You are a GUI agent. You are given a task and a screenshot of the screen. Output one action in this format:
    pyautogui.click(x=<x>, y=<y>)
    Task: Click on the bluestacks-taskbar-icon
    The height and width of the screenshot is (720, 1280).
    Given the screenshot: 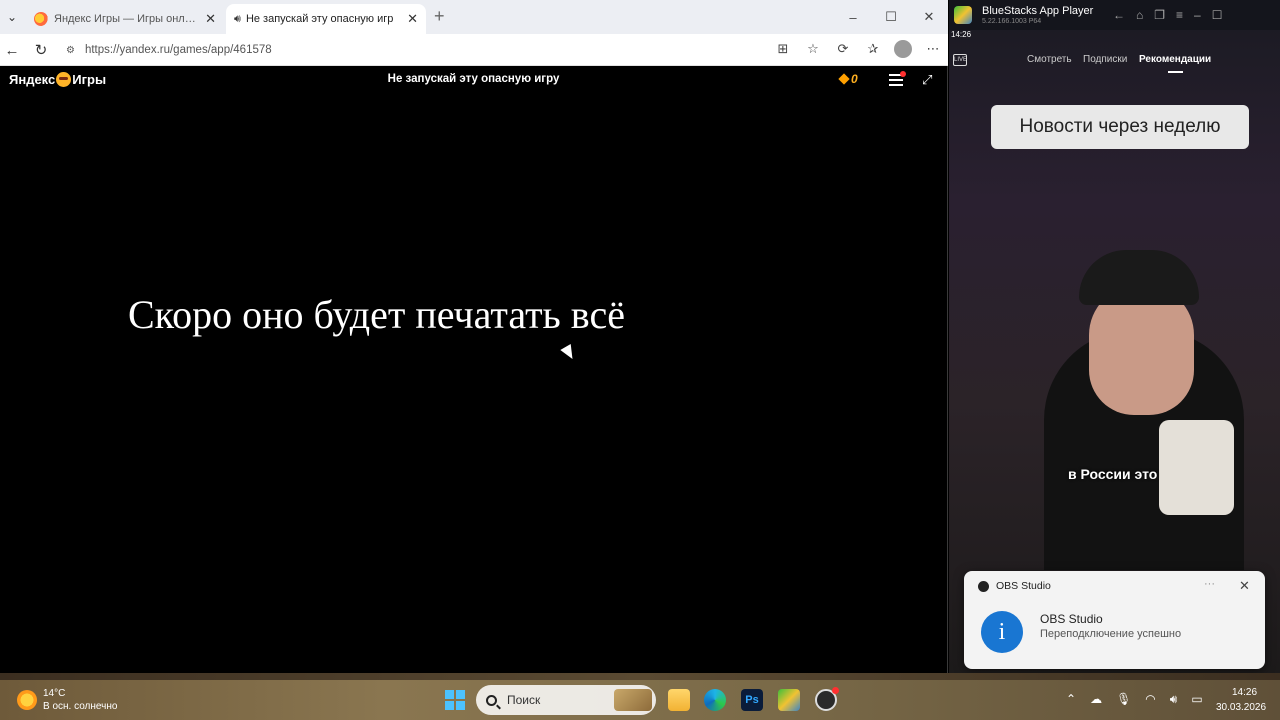 What is the action you would take?
    pyautogui.click(x=789, y=700)
    